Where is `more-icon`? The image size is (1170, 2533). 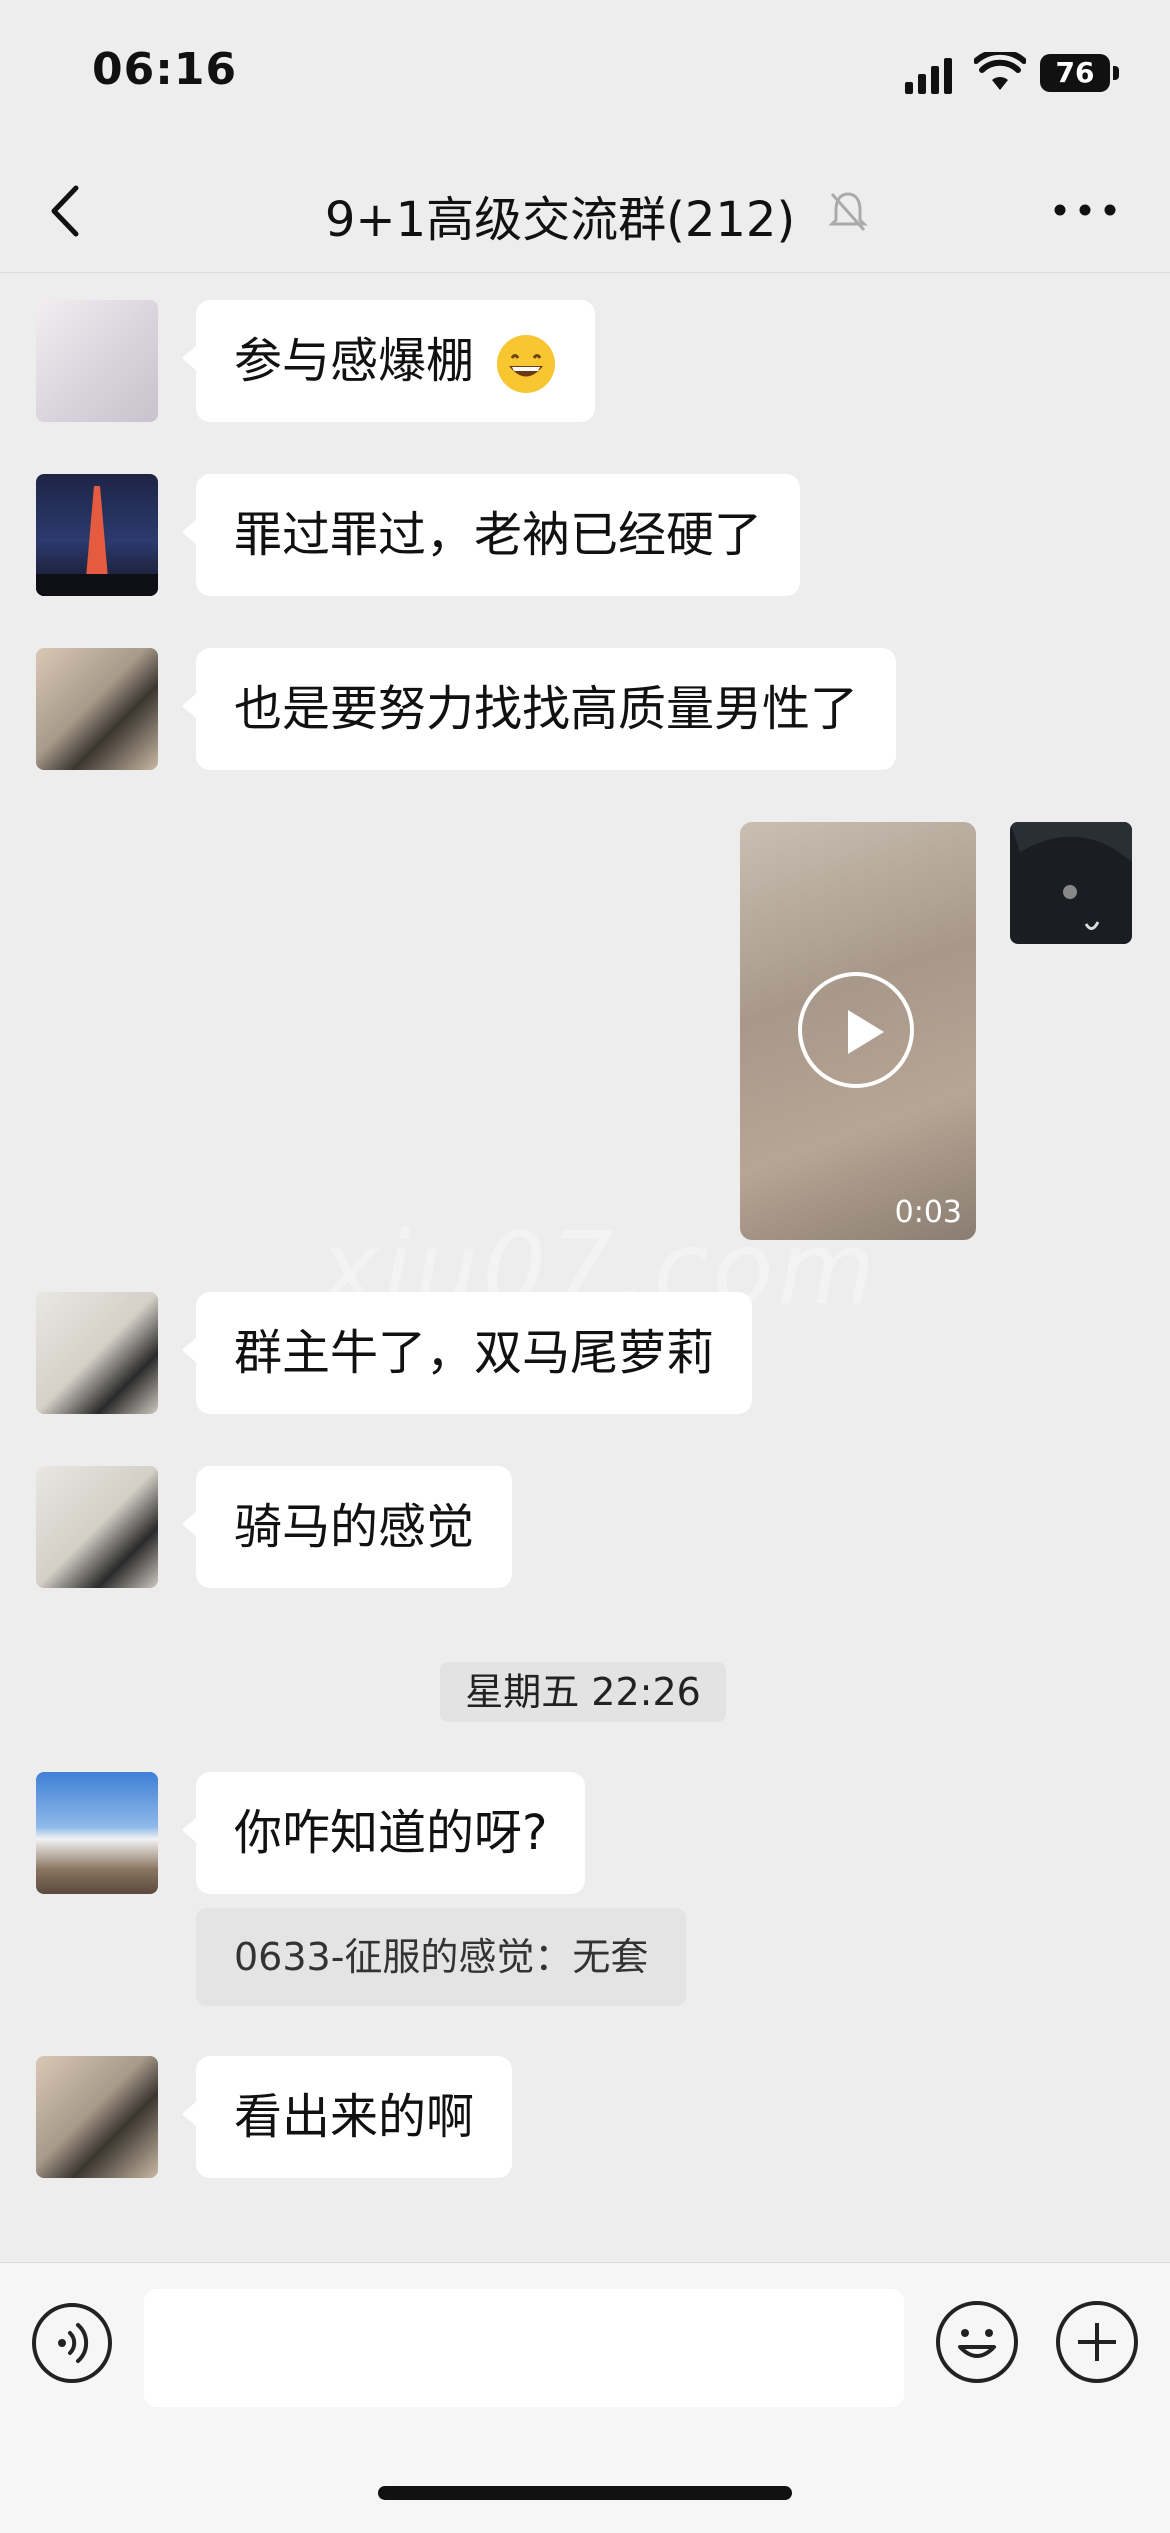
more-icon is located at coordinates (1085, 210).